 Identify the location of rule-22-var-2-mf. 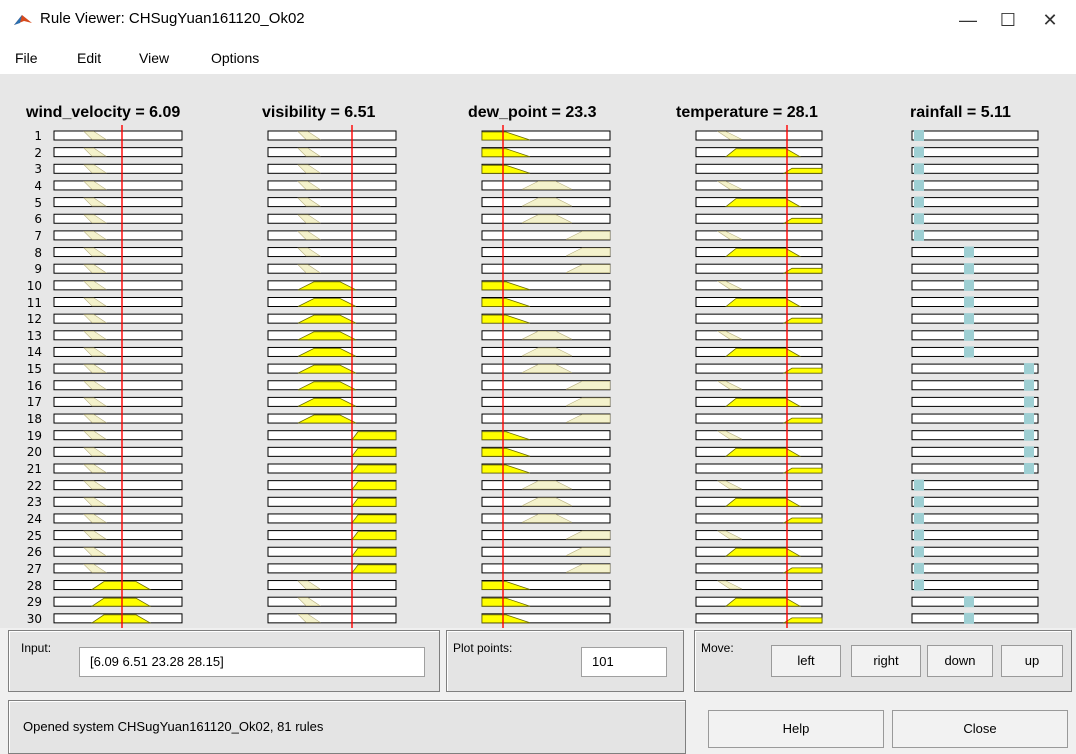
(374, 486).